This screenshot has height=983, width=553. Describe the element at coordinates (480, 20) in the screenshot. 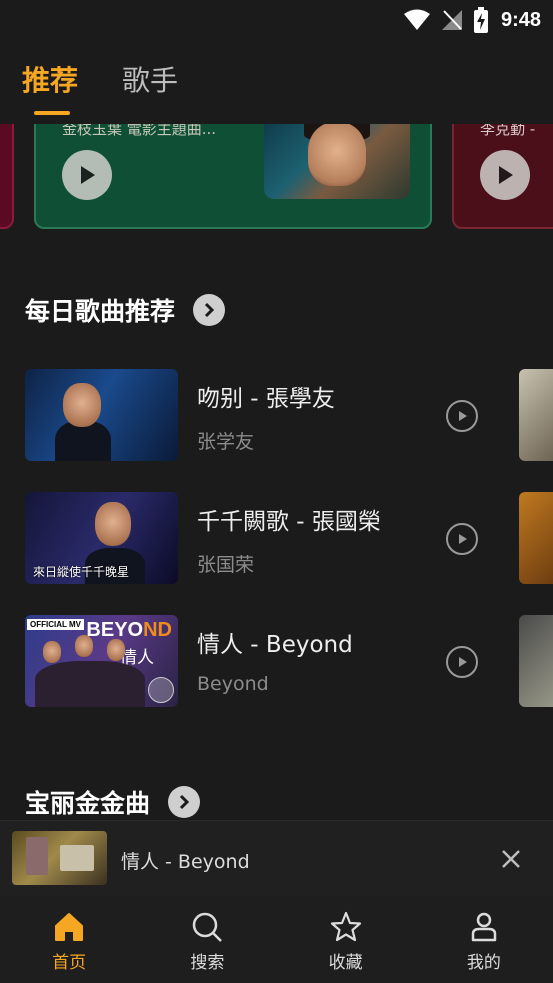

I see `battery-charging-icon` at that location.